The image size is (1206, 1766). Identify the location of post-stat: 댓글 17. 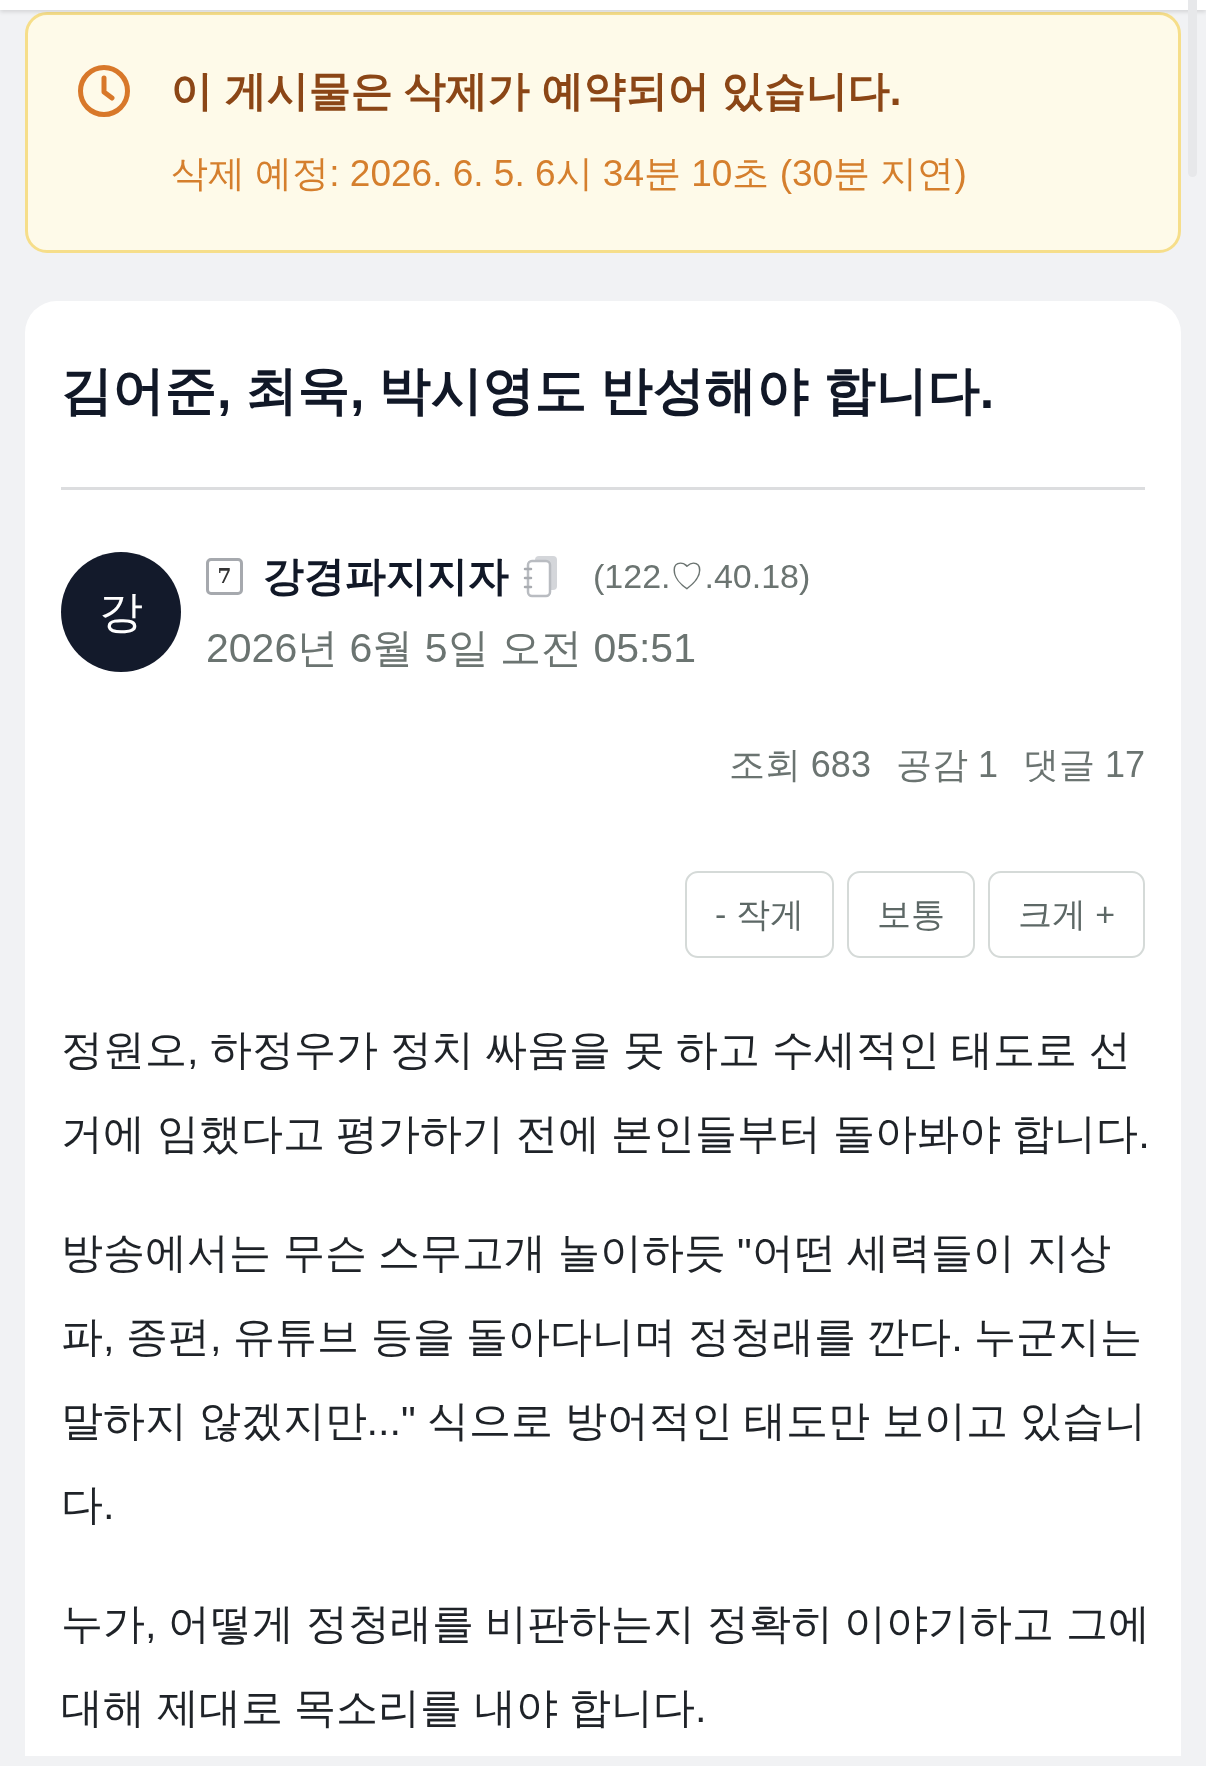
(1083, 765).